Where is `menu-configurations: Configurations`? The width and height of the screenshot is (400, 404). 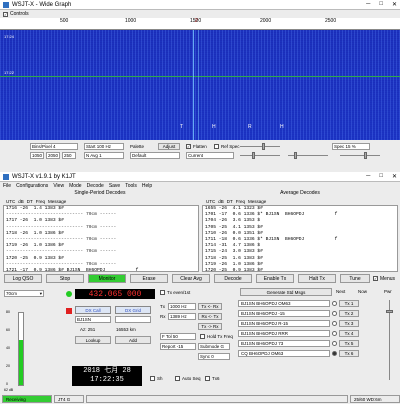 menu-configurations: Configurations is located at coordinates (32, 186).